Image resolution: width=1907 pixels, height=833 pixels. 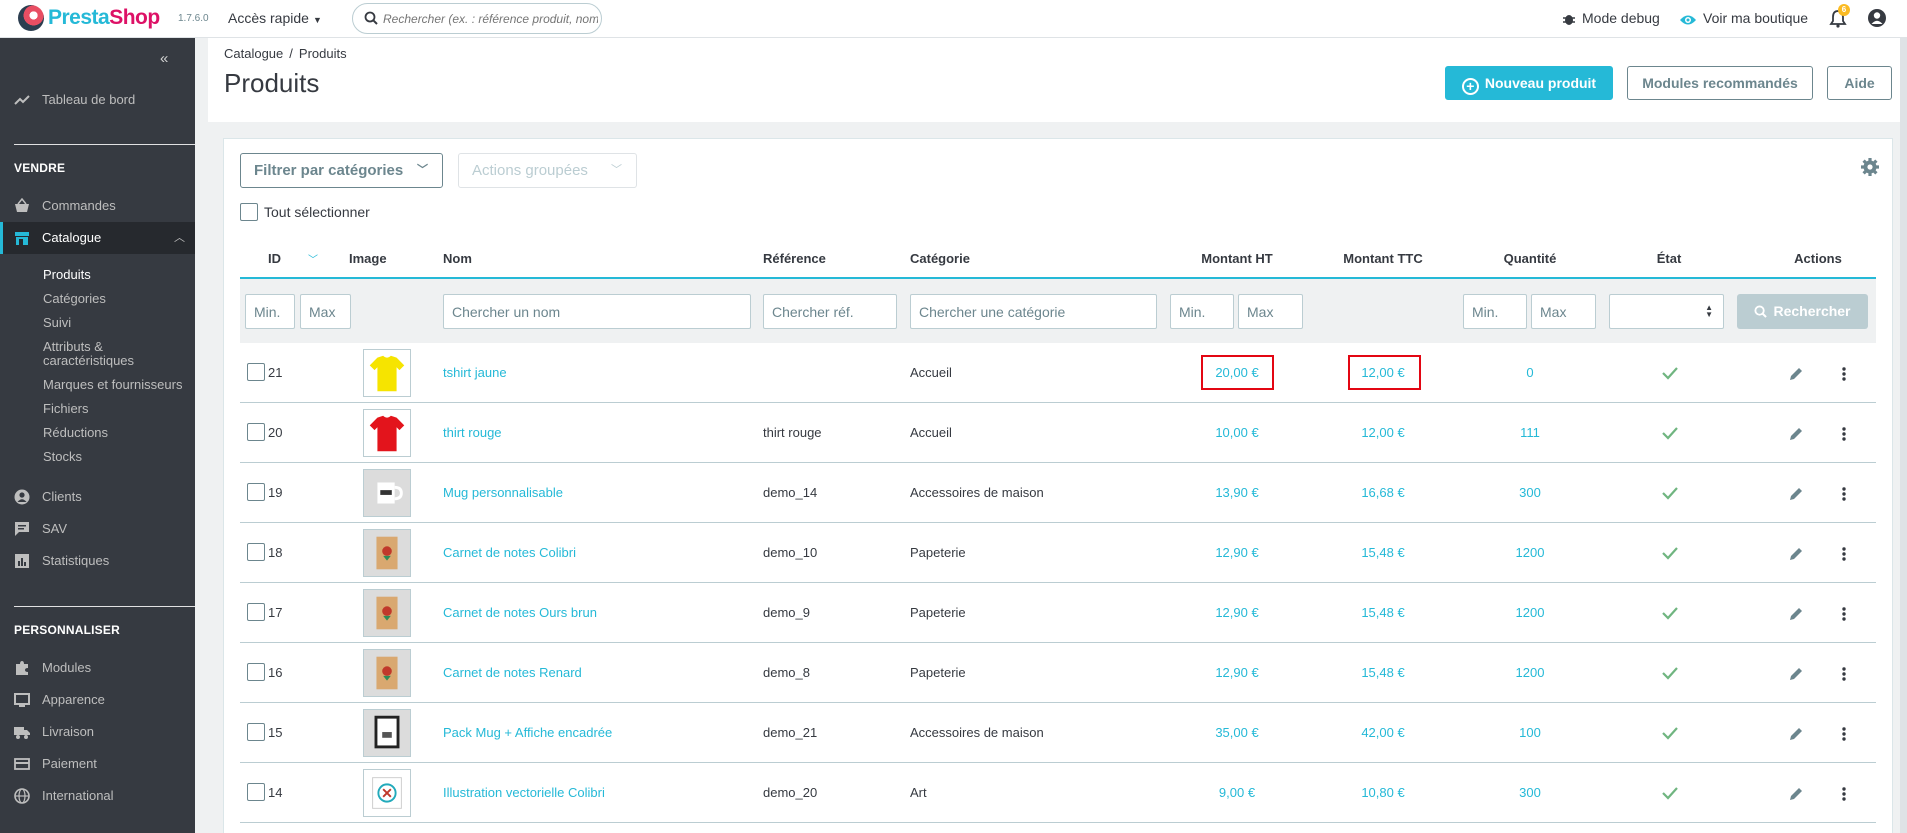 What do you see at coordinates (97, 668) in the screenshot?
I see `sidebar-item-modules: Modules` at bounding box center [97, 668].